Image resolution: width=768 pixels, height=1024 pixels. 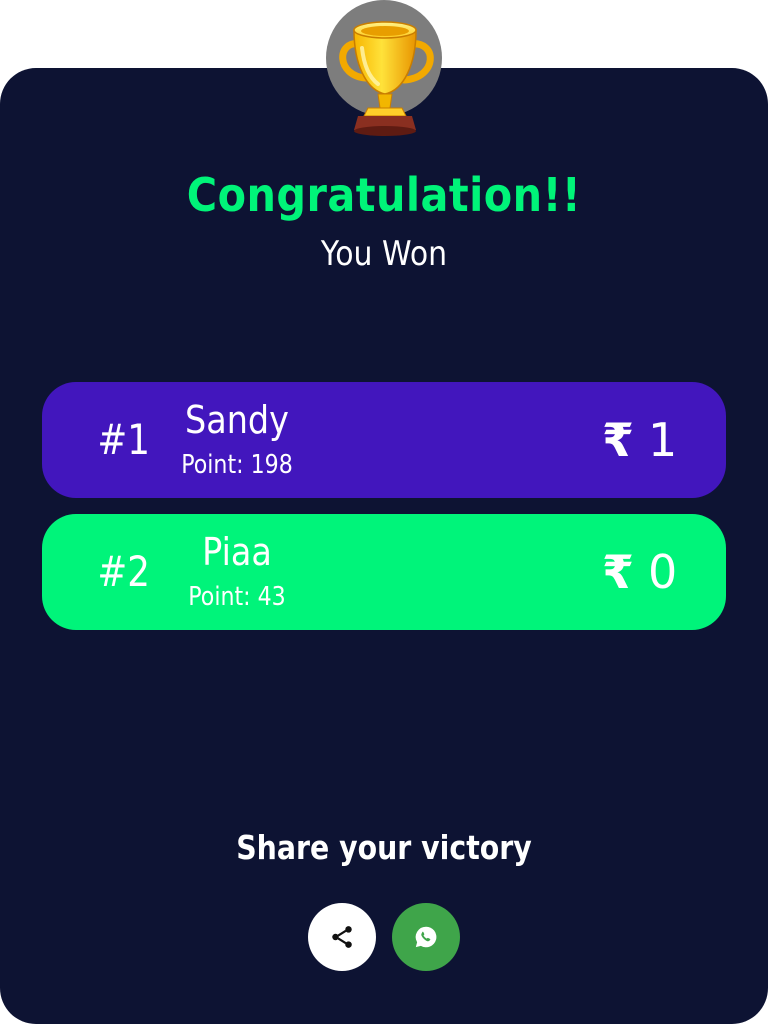 I want to click on whatsapp-icon, so click(x=426, y=937).